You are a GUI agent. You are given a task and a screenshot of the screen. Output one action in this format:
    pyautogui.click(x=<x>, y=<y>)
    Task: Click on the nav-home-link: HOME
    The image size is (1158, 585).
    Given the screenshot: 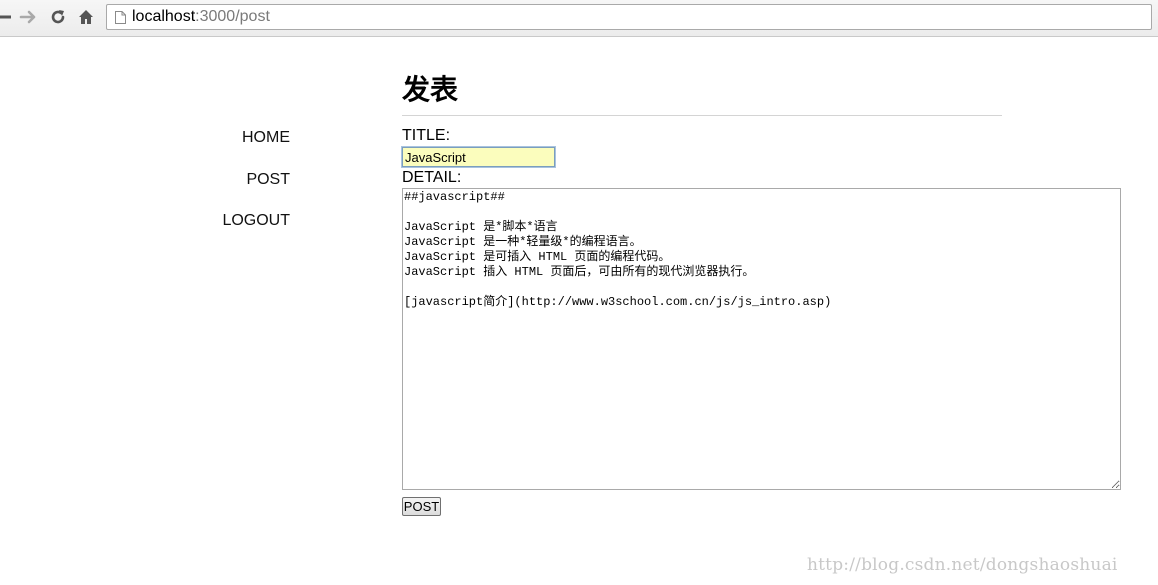 What is the action you would take?
    pyautogui.click(x=266, y=138)
    